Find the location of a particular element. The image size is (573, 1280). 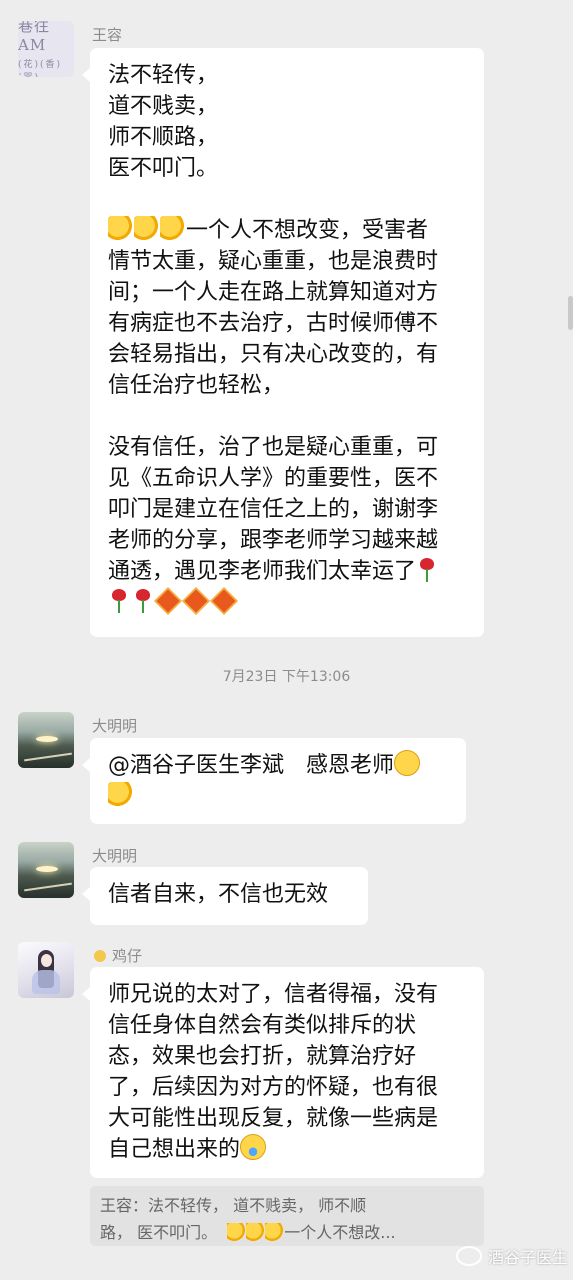

message-line: 会轻易指出，只有决心改变的，有 is located at coordinates (273, 354).